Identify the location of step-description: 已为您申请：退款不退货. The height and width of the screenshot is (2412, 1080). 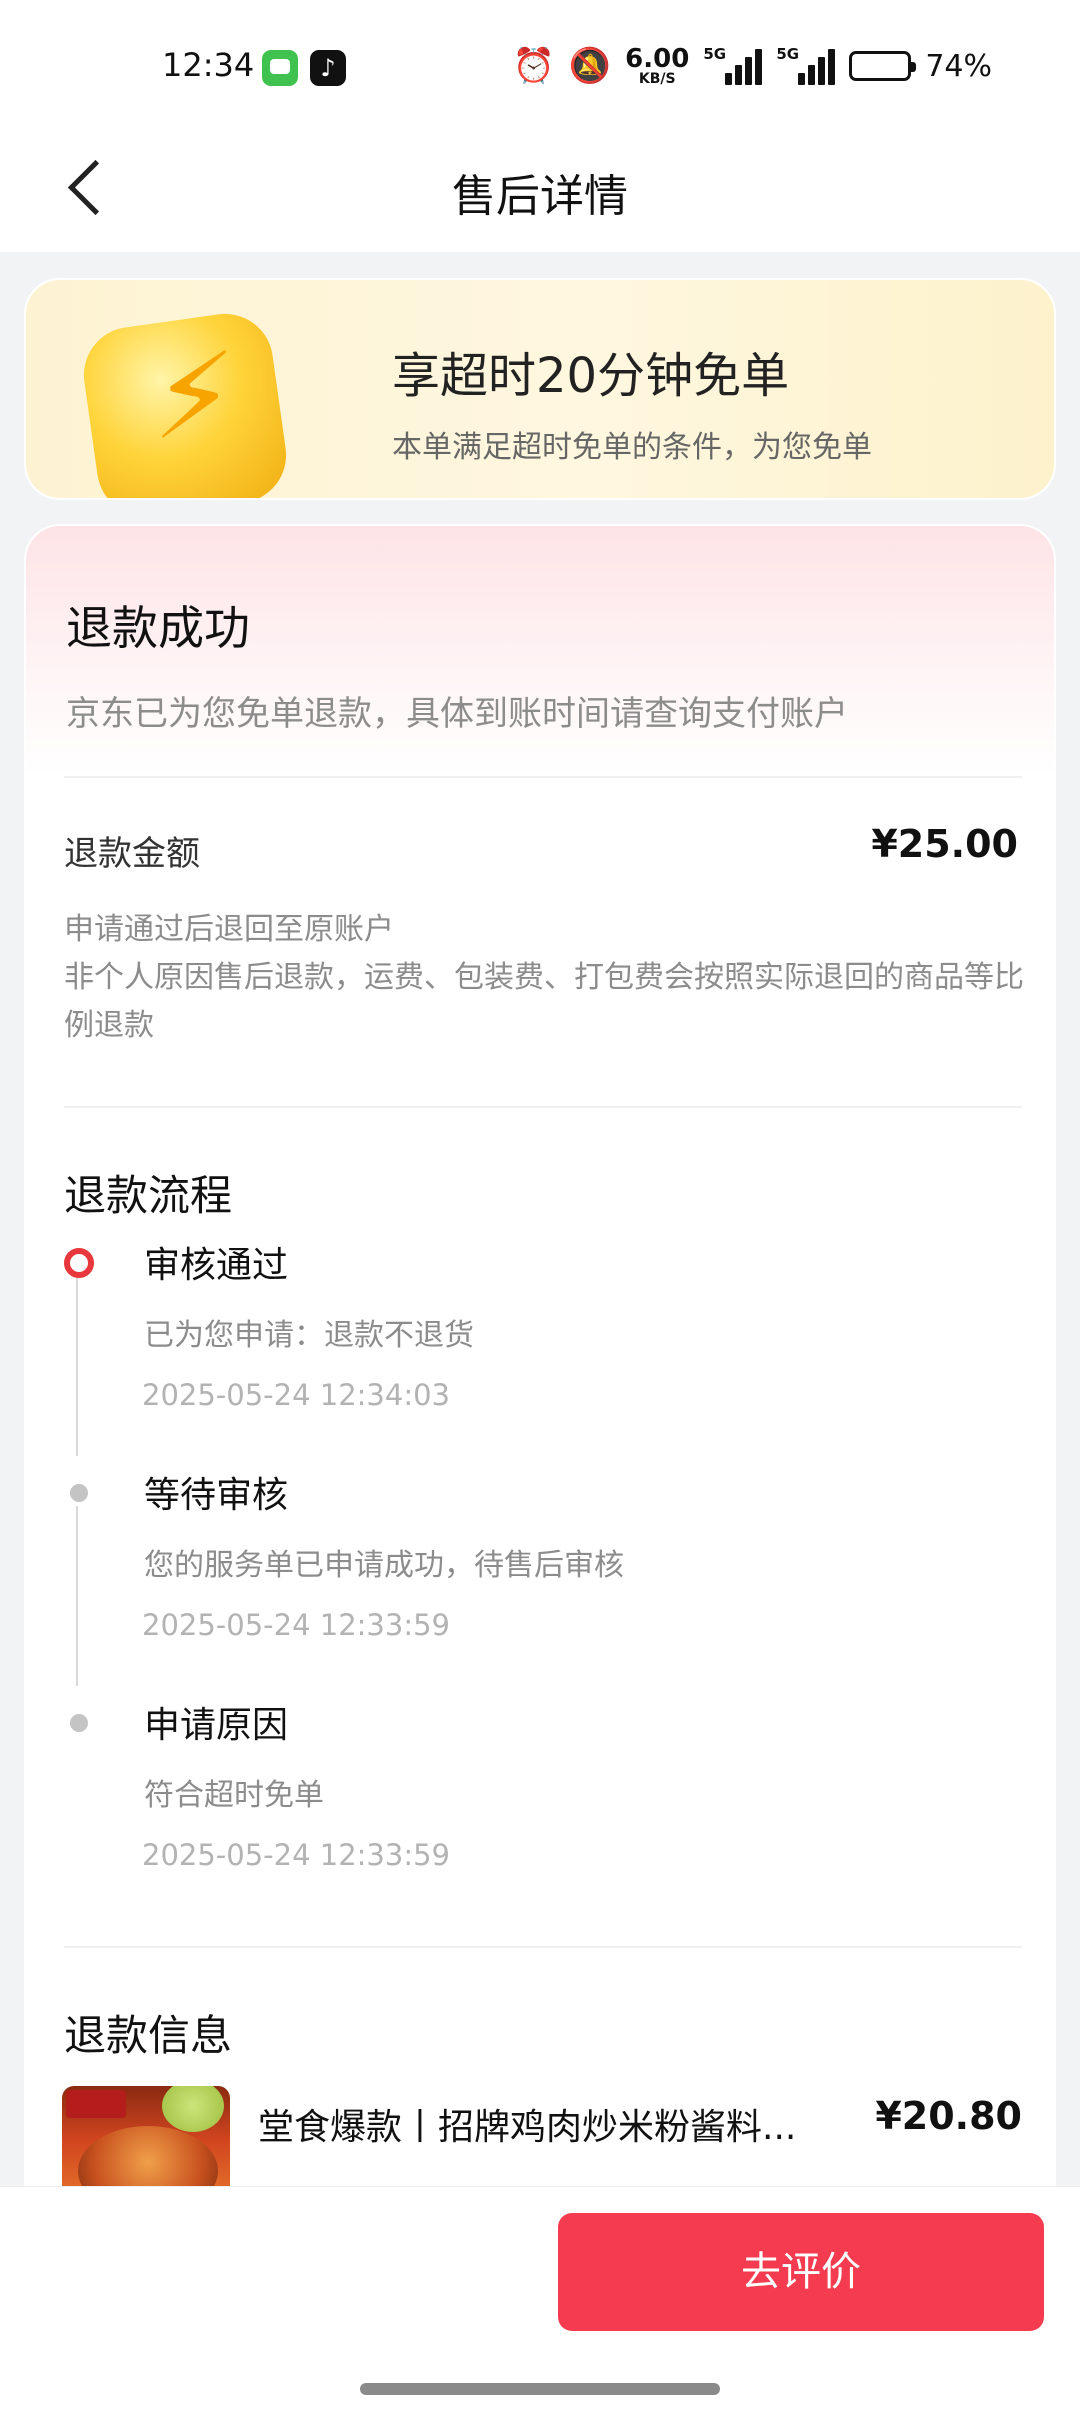
(309, 1335).